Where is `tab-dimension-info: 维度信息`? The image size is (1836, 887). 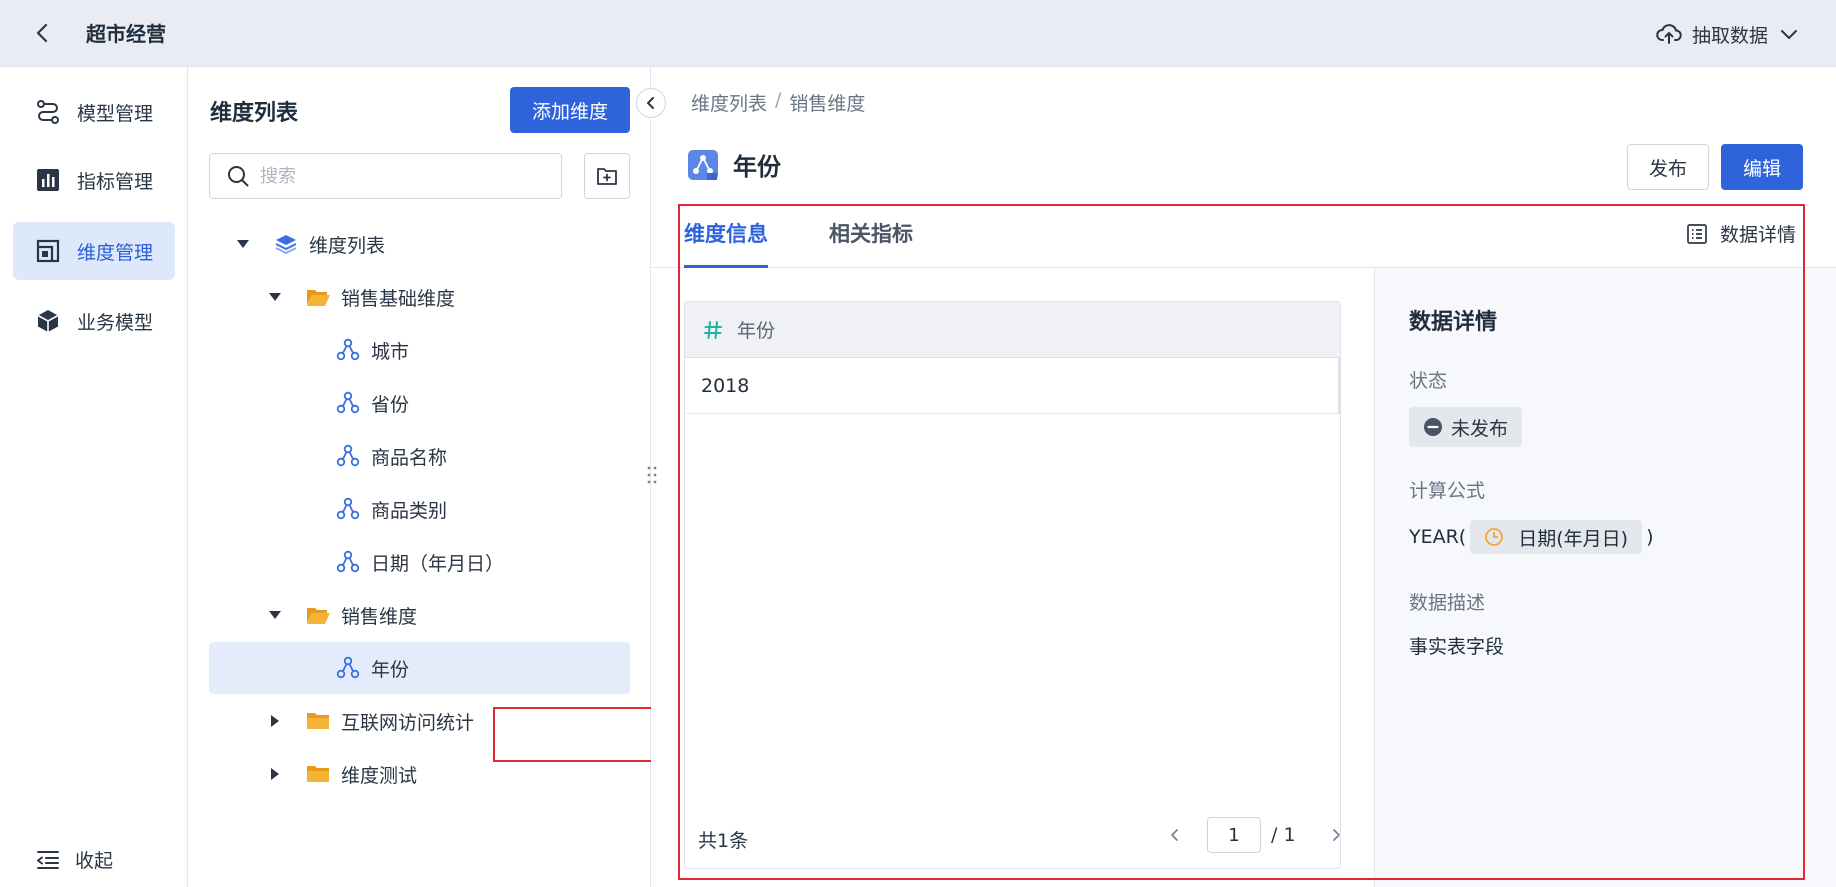
tab-dimension-info: 维度信息 is located at coordinates (726, 243).